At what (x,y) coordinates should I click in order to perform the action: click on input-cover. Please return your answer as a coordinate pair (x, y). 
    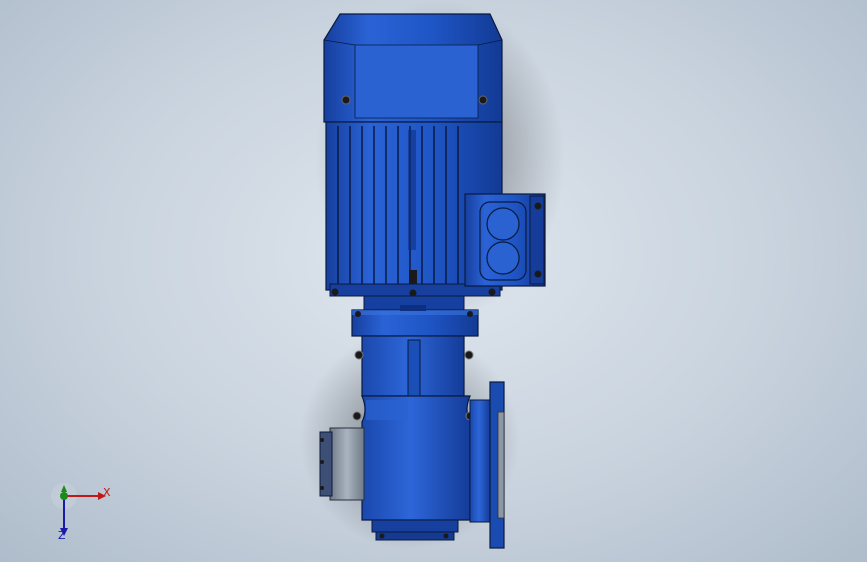
    Looking at the image, I should click on (342, 464).